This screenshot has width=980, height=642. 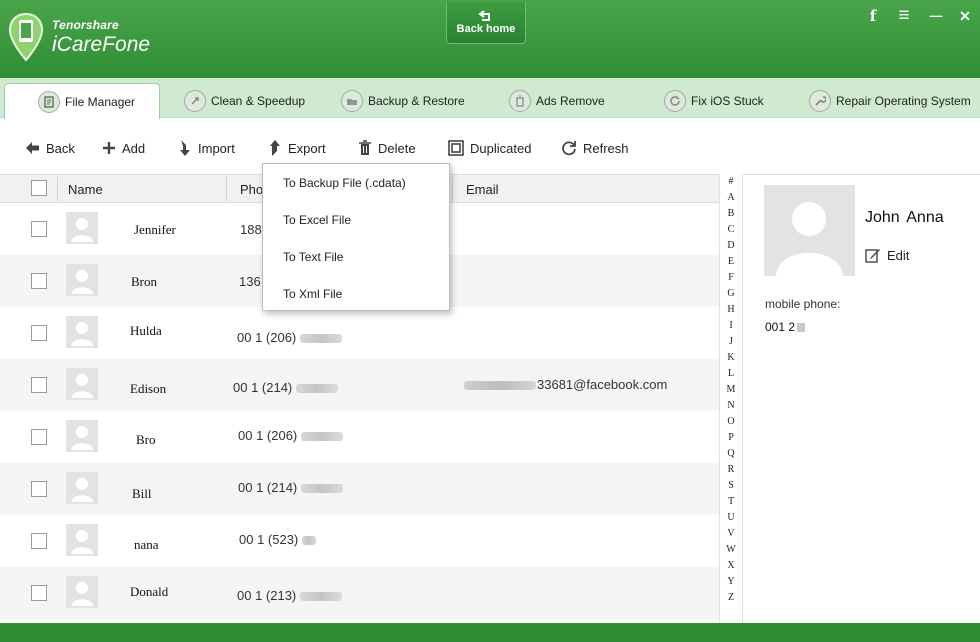 What do you see at coordinates (803, 304) in the screenshot?
I see `mobile-phone-label: mobile phone:` at bounding box center [803, 304].